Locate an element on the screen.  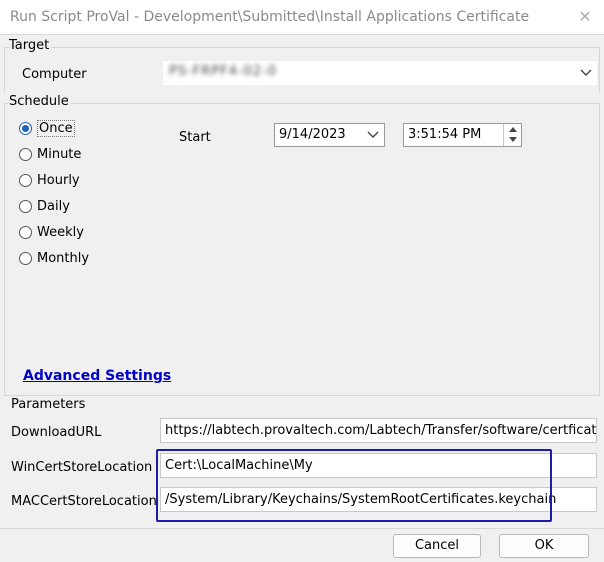
radio-hourly: Hourly is located at coordinates (49, 180).